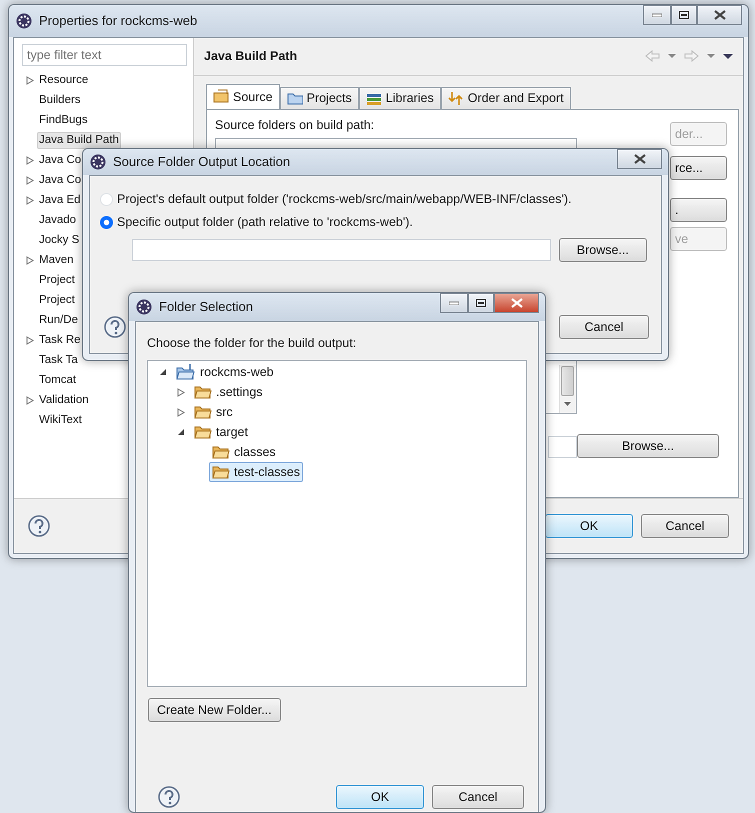  I want to click on sidebar-item: Run/De, so click(58, 320).